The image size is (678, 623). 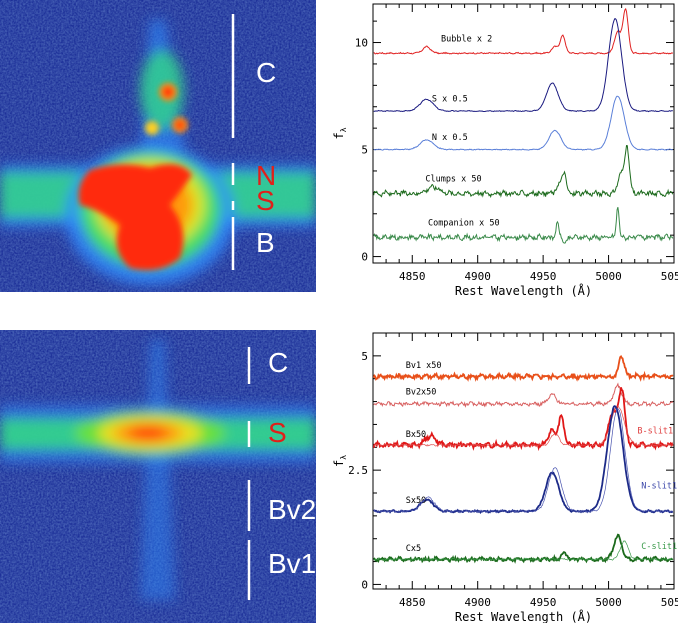 What do you see at coordinates (655, 432) in the screenshot?
I see `slit-line-label: B-slit1` at bounding box center [655, 432].